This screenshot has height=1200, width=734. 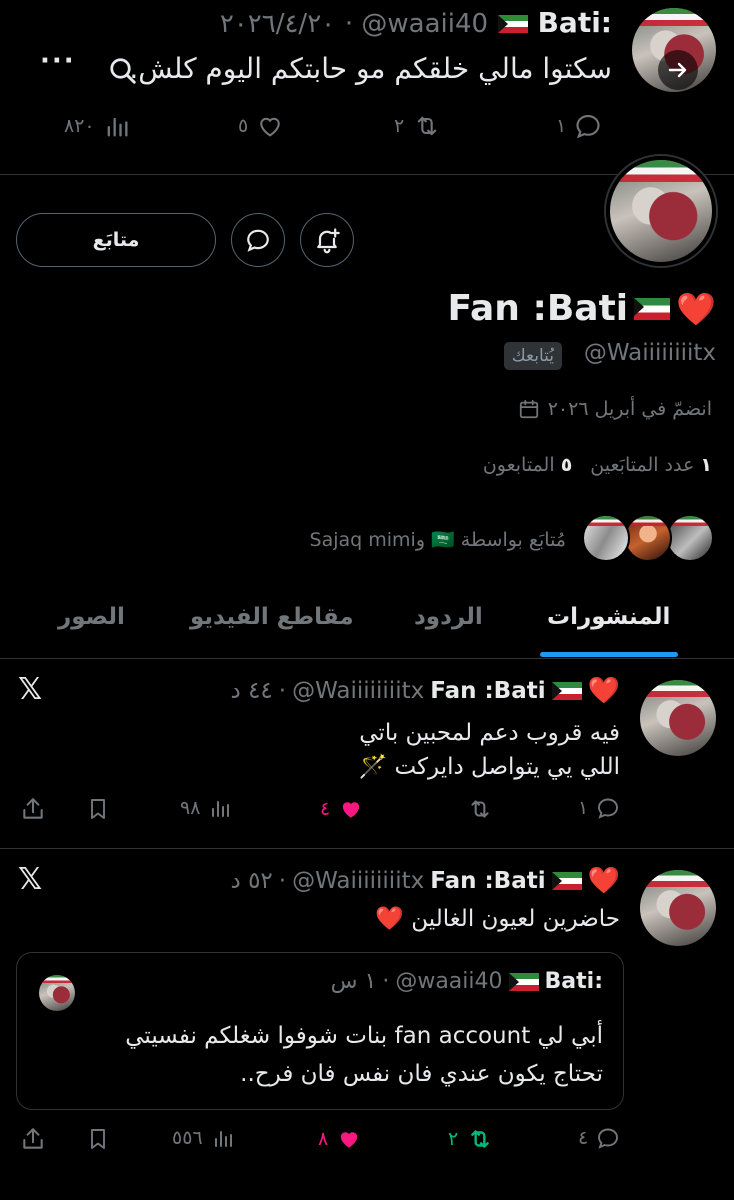 I want to click on post-line: فيه قروب دعم لمحبين باتي, so click(x=489, y=733).